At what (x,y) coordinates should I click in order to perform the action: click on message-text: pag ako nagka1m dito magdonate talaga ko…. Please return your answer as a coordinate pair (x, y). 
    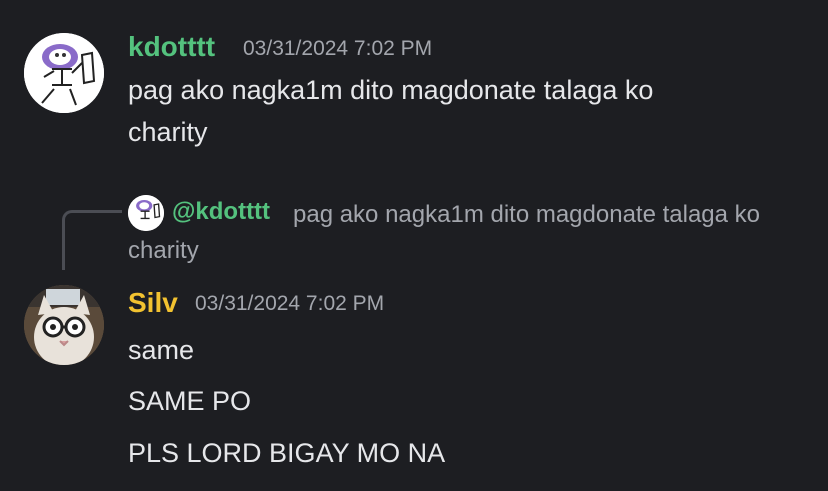
    Looking at the image, I should click on (391, 111).